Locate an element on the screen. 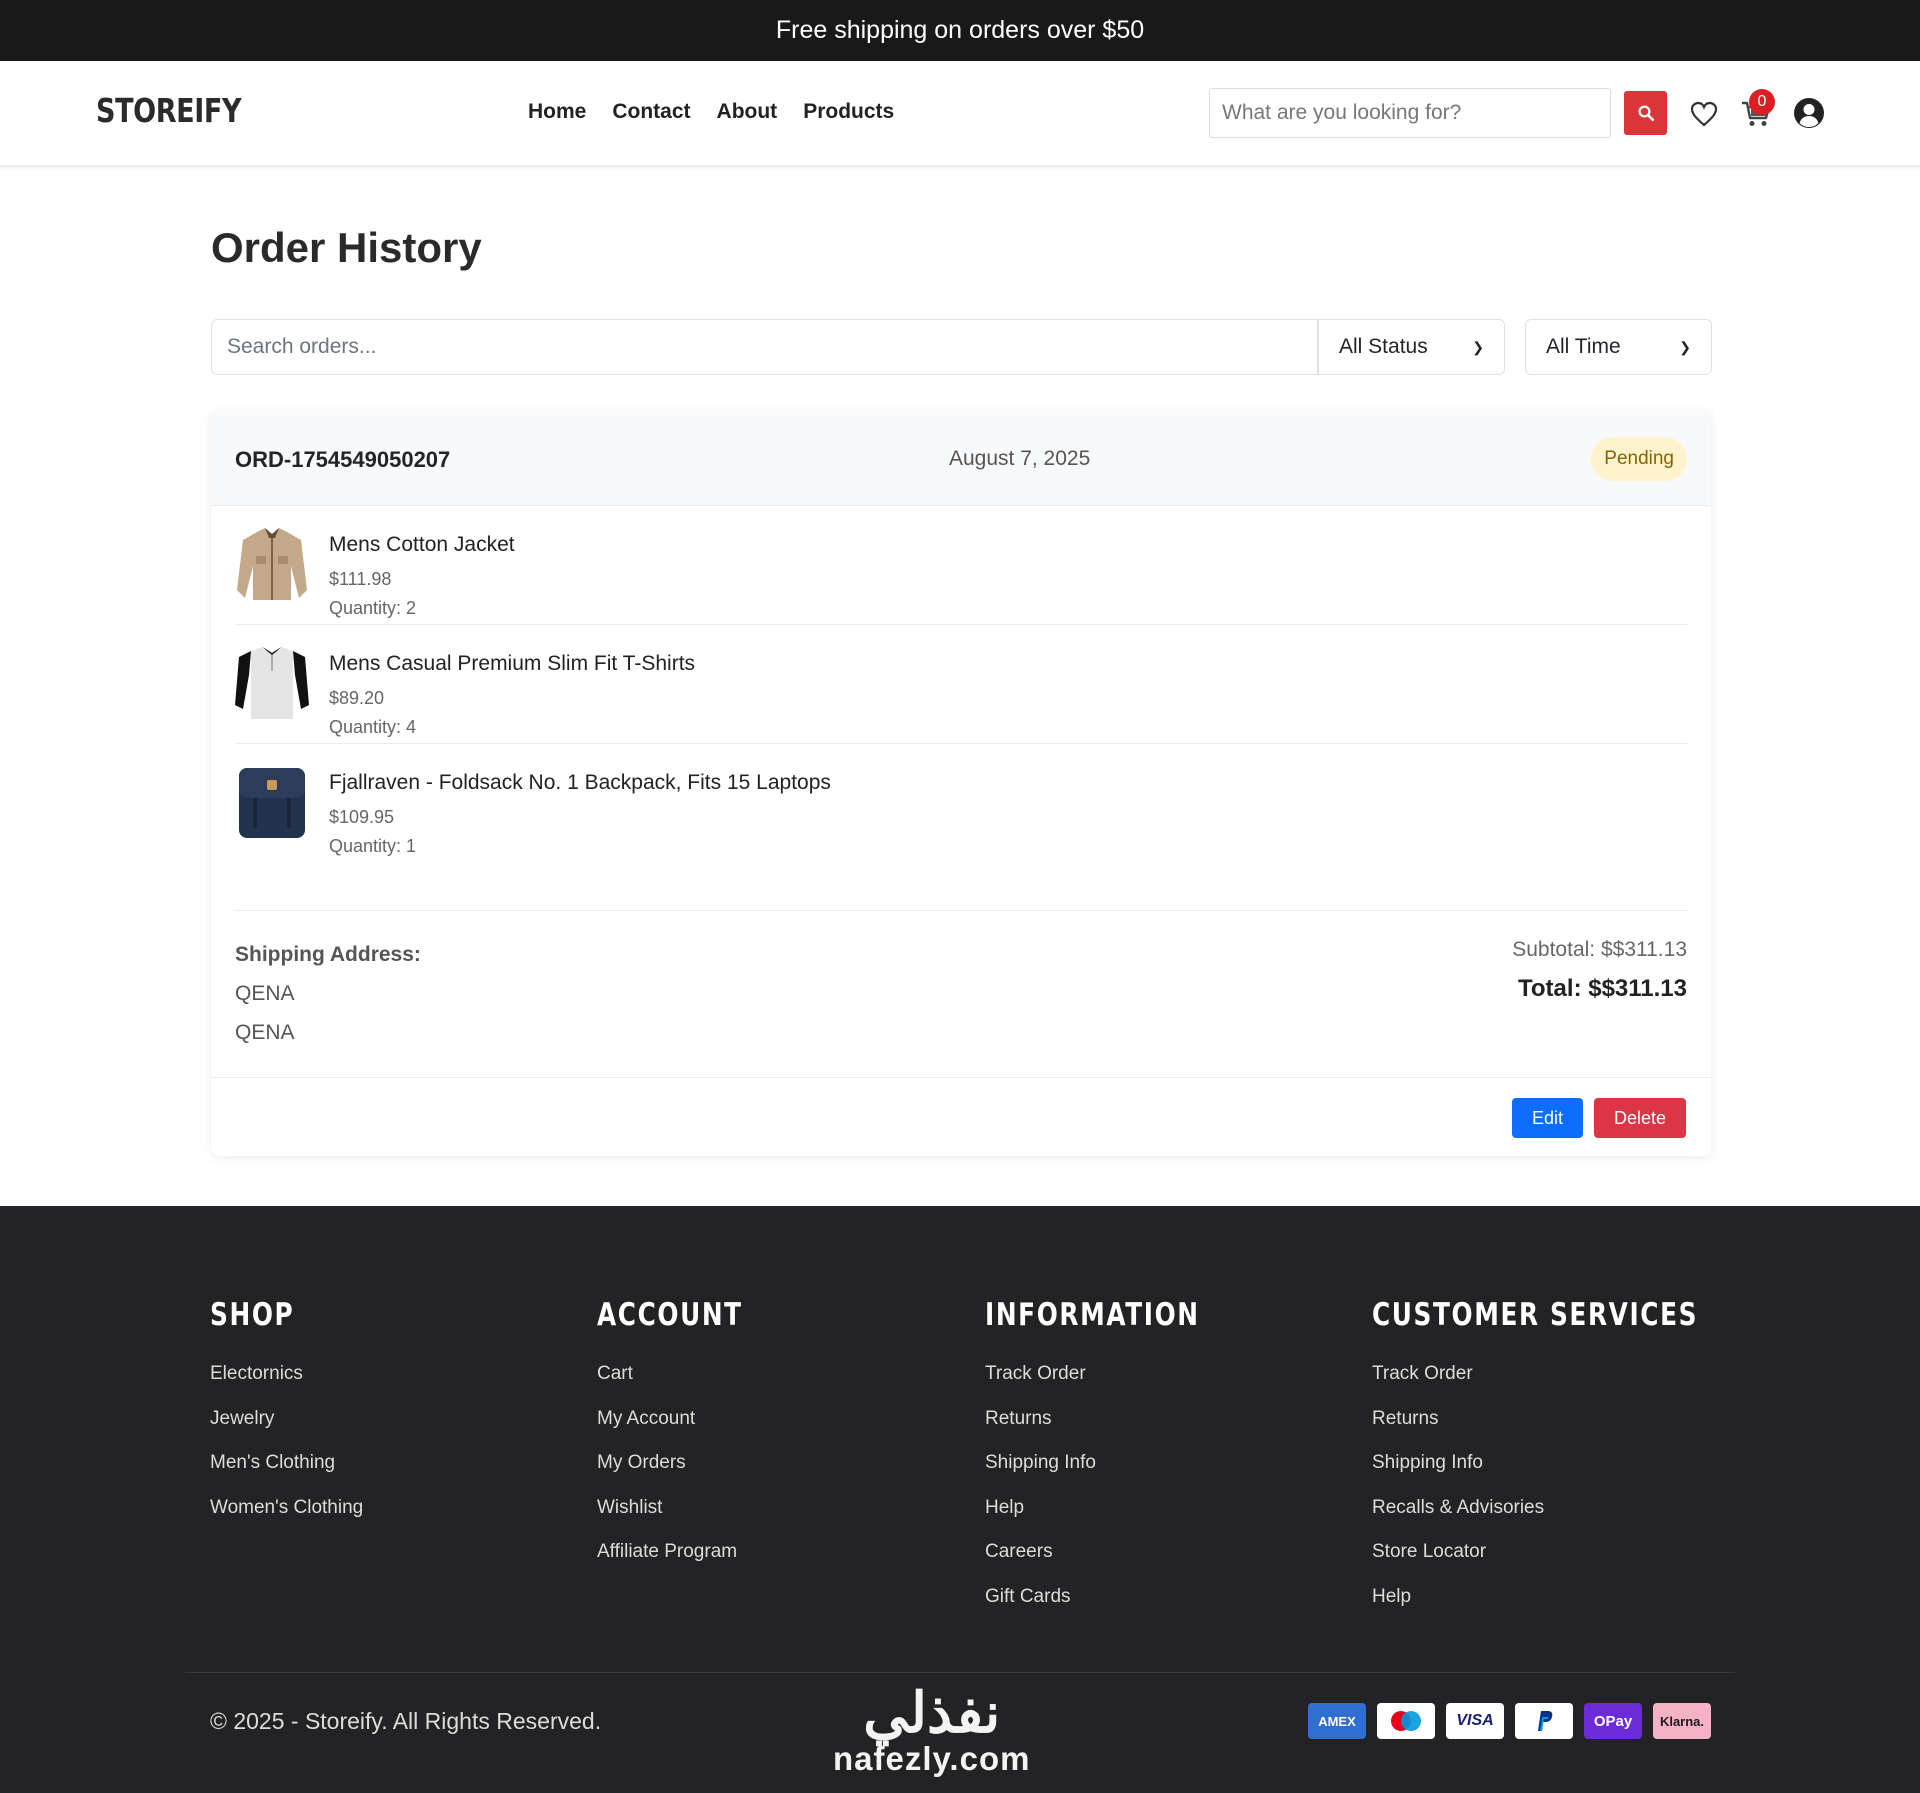 This screenshot has width=1920, height=1793. announcement-text: Free shipping on orders over $50 is located at coordinates (960, 30).